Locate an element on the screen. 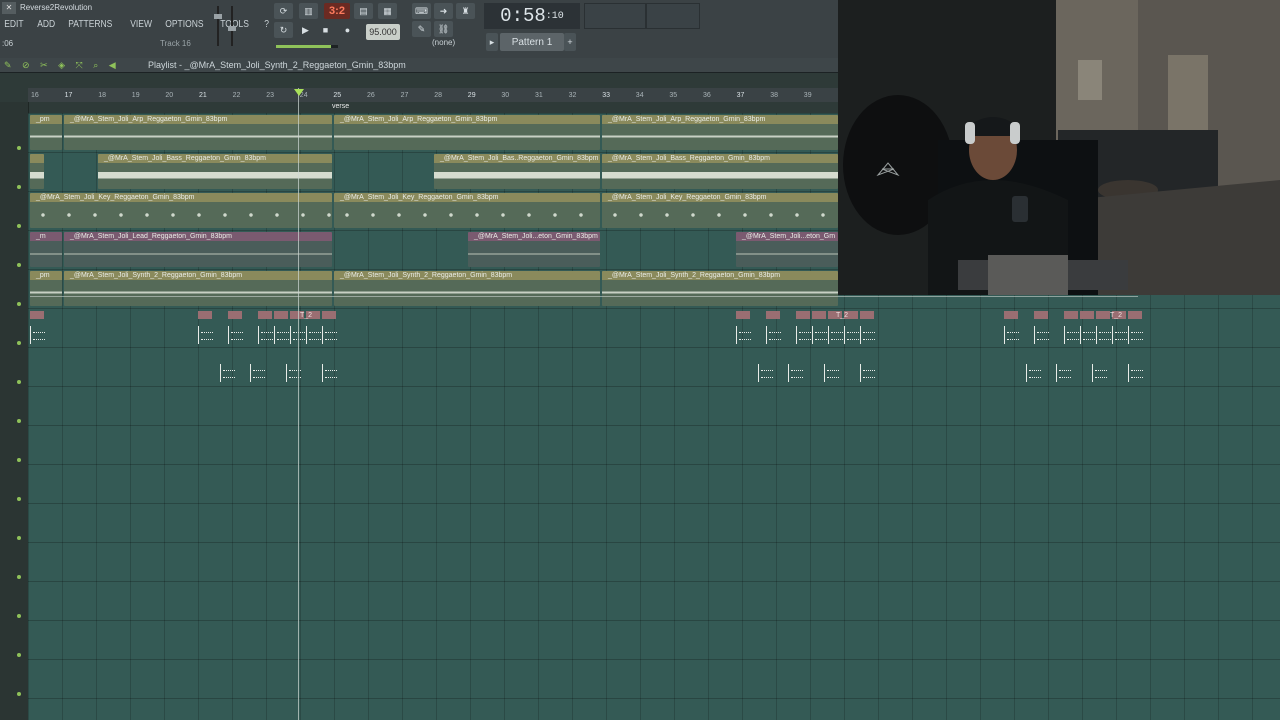  menu-help: ? is located at coordinates (266, 25).